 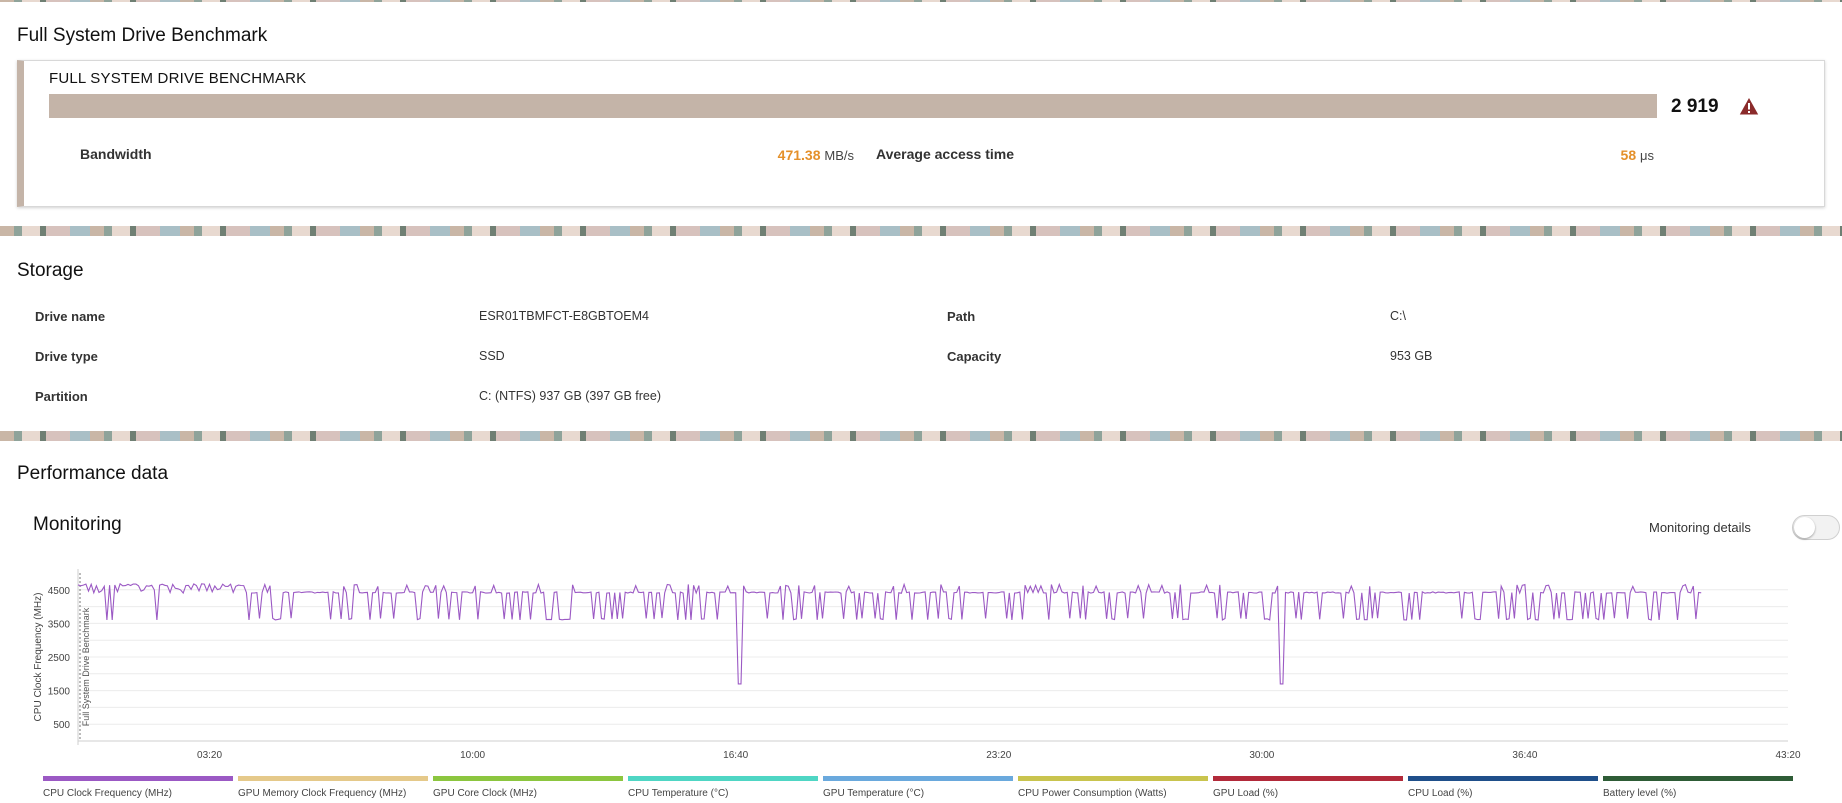 What do you see at coordinates (66, 356) in the screenshot?
I see `drive-type-label: Drive type` at bounding box center [66, 356].